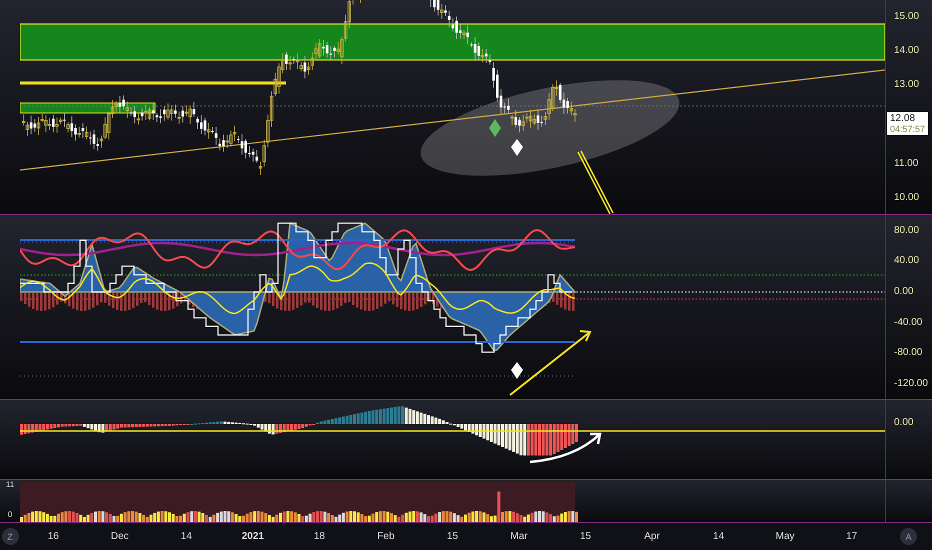 The width and height of the screenshot is (932, 550). I want to click on time-label: 17, so click(851, 536).